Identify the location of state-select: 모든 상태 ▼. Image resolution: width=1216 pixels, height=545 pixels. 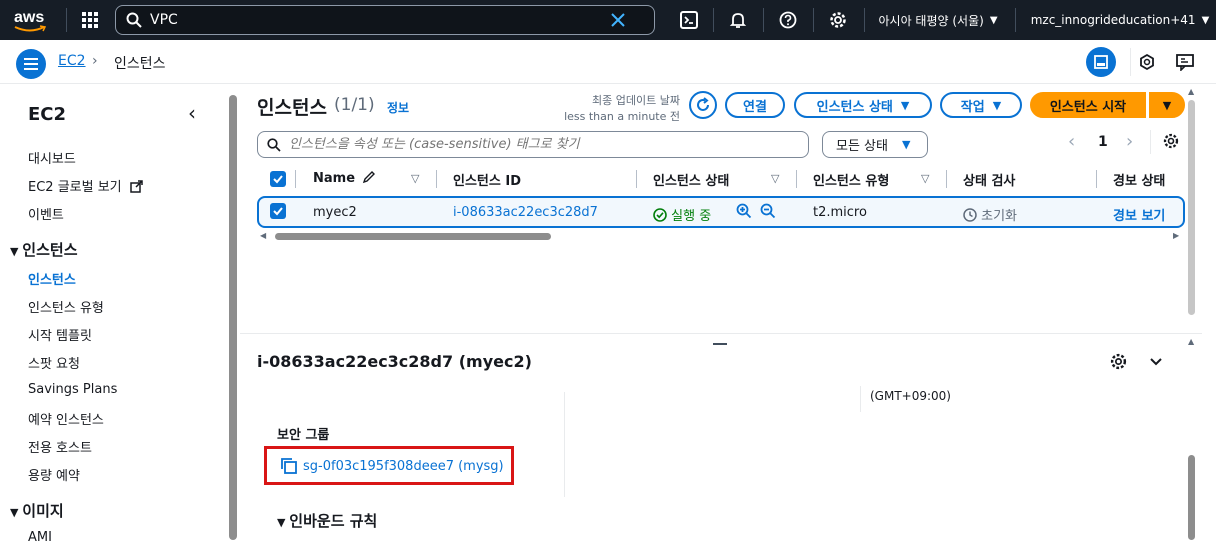
(875, 144).